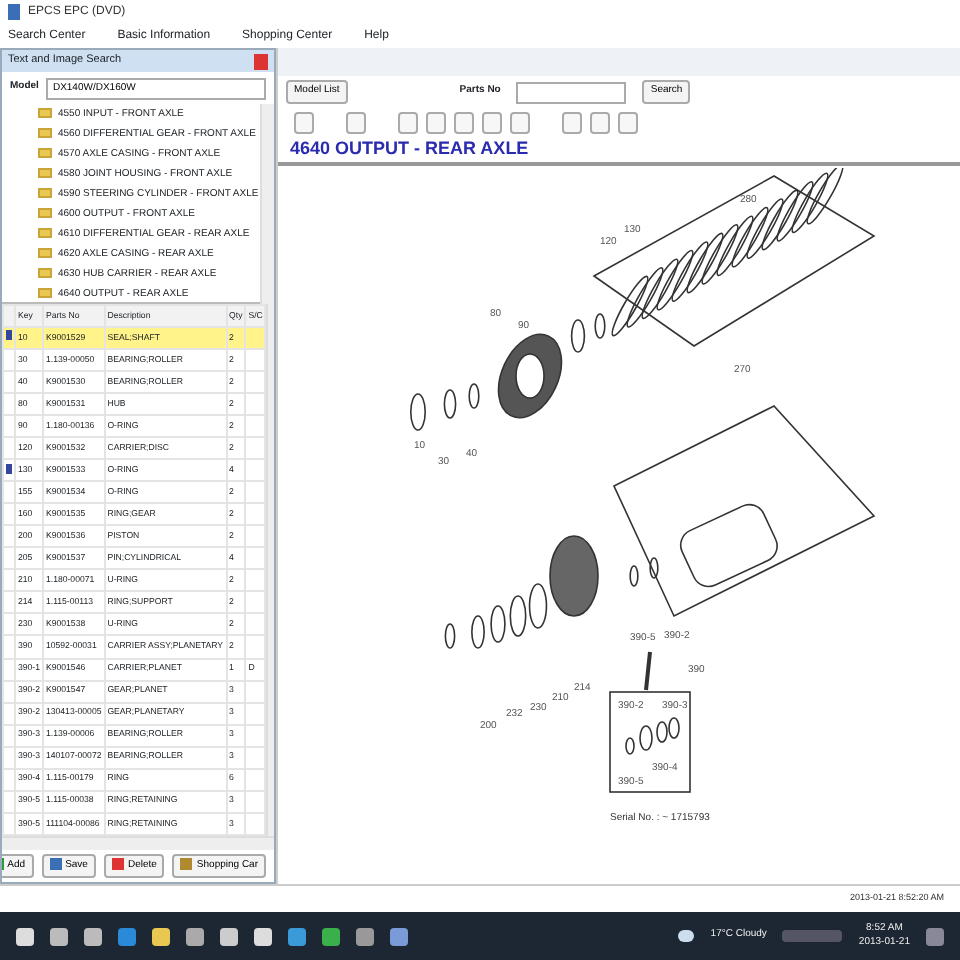  I want to click on close-button, so click(261, 61).